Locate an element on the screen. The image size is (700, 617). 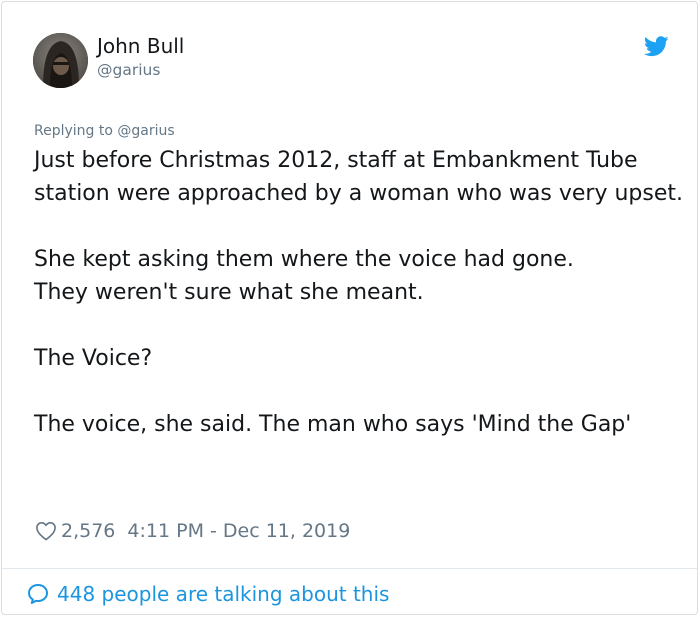
twitter-bird-icon is located at coordinates (656, 46).